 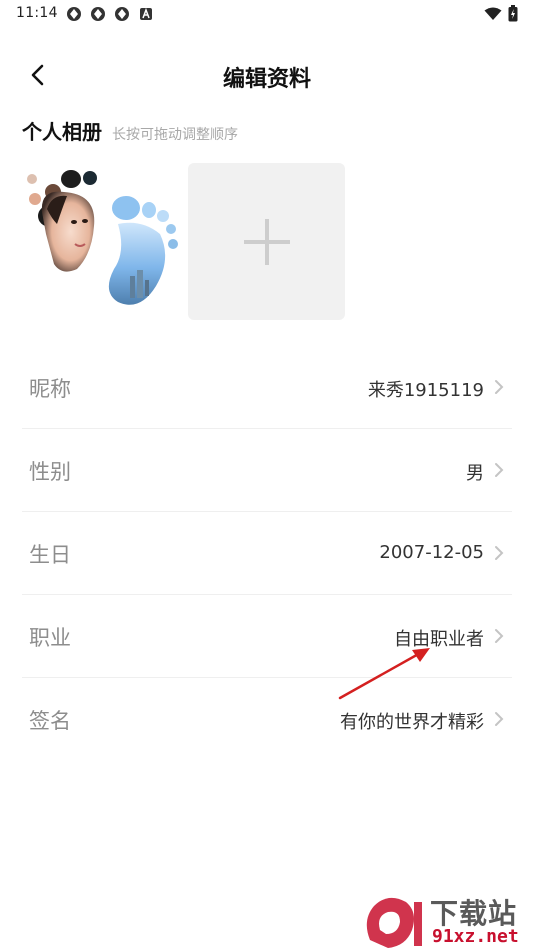 I want to click on nav-bar: 编辑资料, so click(x=267, y=75).